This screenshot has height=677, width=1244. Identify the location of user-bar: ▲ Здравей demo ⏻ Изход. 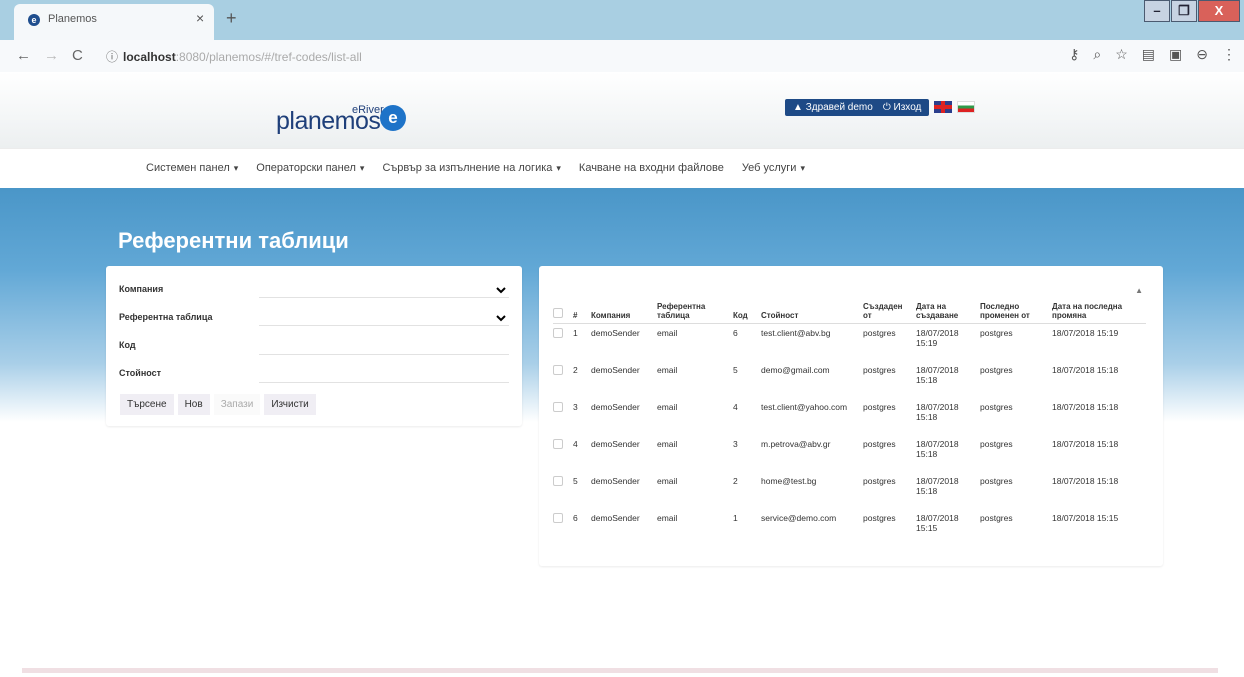
(880, 107).